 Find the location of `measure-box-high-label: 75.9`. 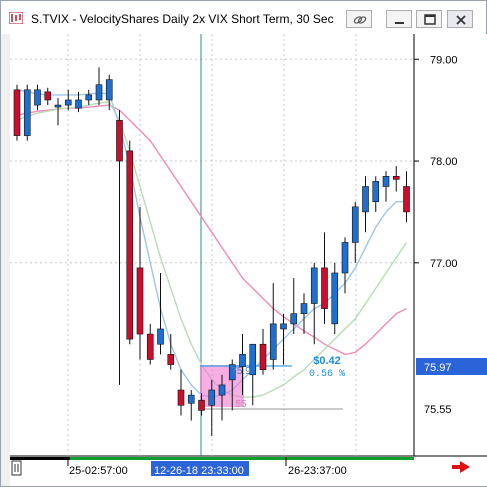

measure-box-high-label: 75.9 is located at coordinates (241, 371).